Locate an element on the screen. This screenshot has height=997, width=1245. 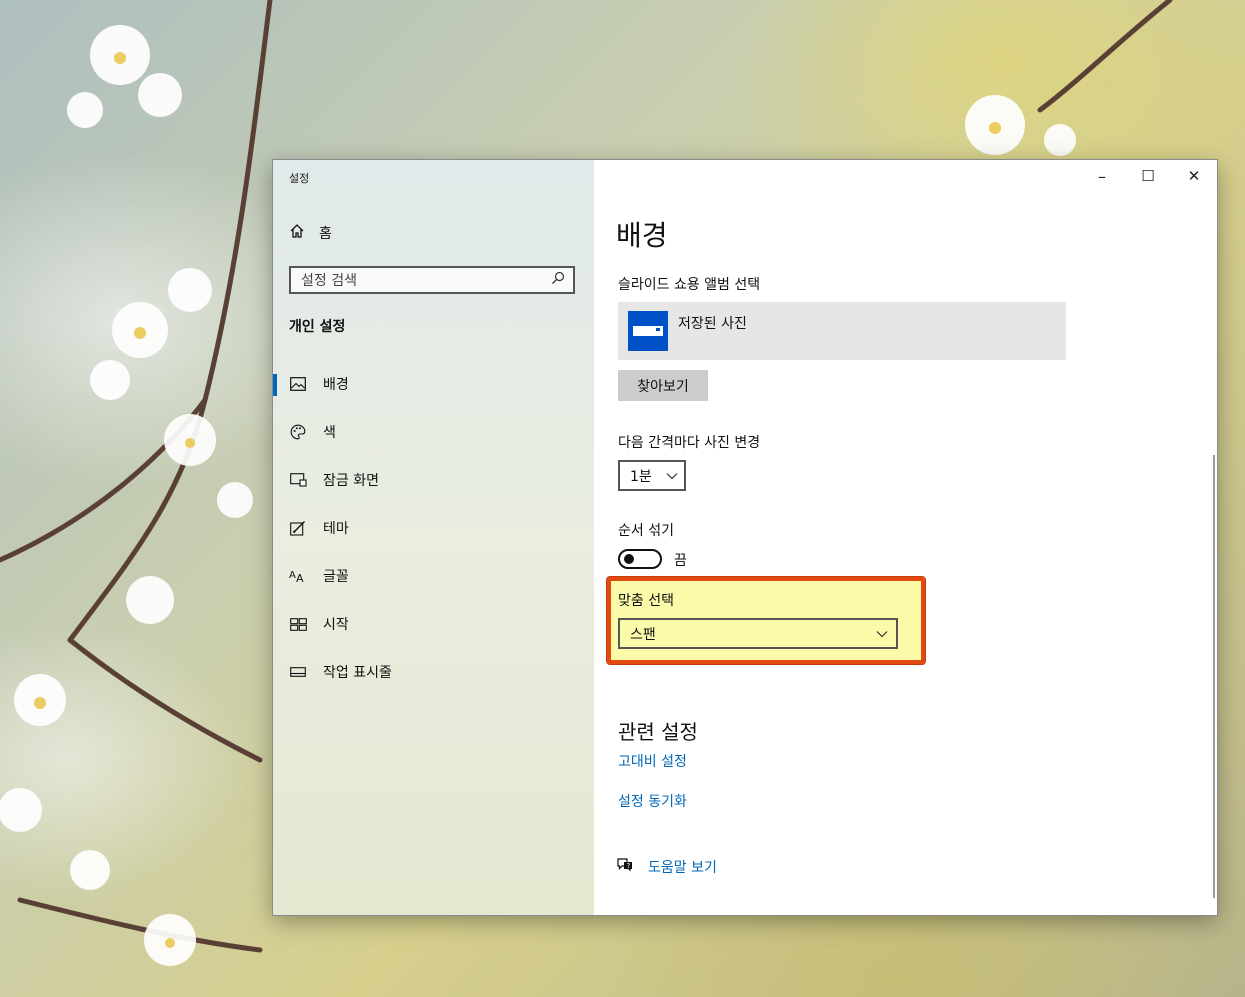
shuffle-state: 끔 is located at coordinates (680, 561).